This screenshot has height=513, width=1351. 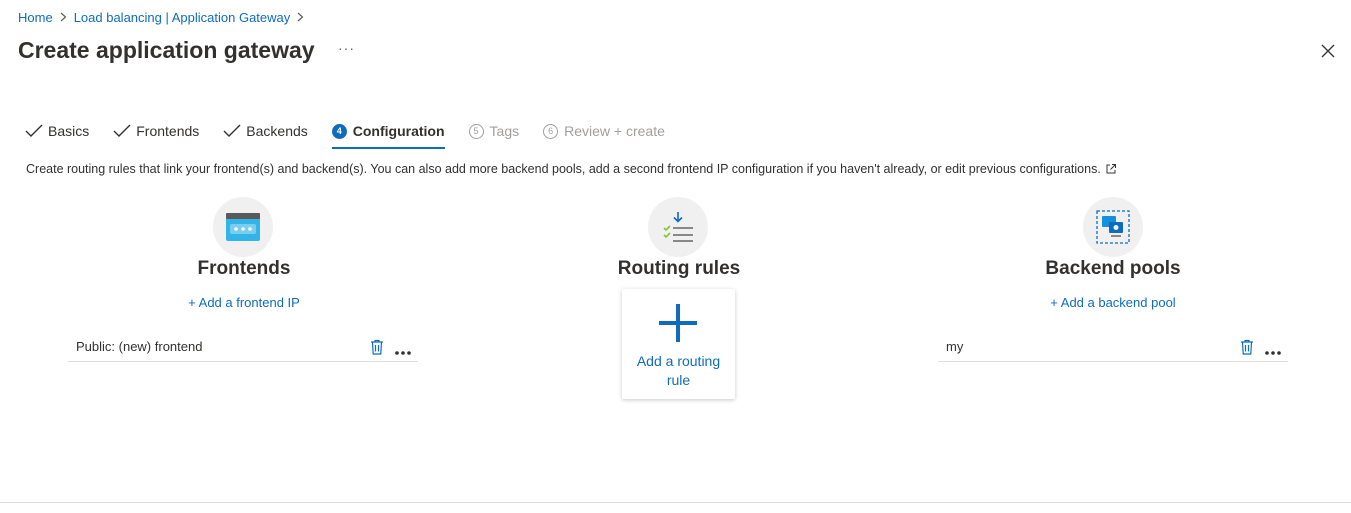 I want to click on backend-pool-icon, so click(x=1113, y=227).